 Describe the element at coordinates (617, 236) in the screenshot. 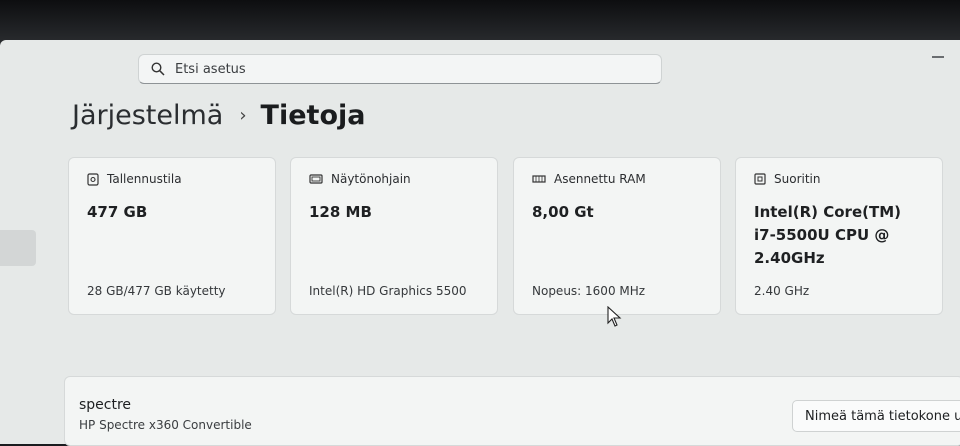

I see `ram-card: Asennettu RAM 8,00 Gt Nopeus: 1600 MHz` at that location.